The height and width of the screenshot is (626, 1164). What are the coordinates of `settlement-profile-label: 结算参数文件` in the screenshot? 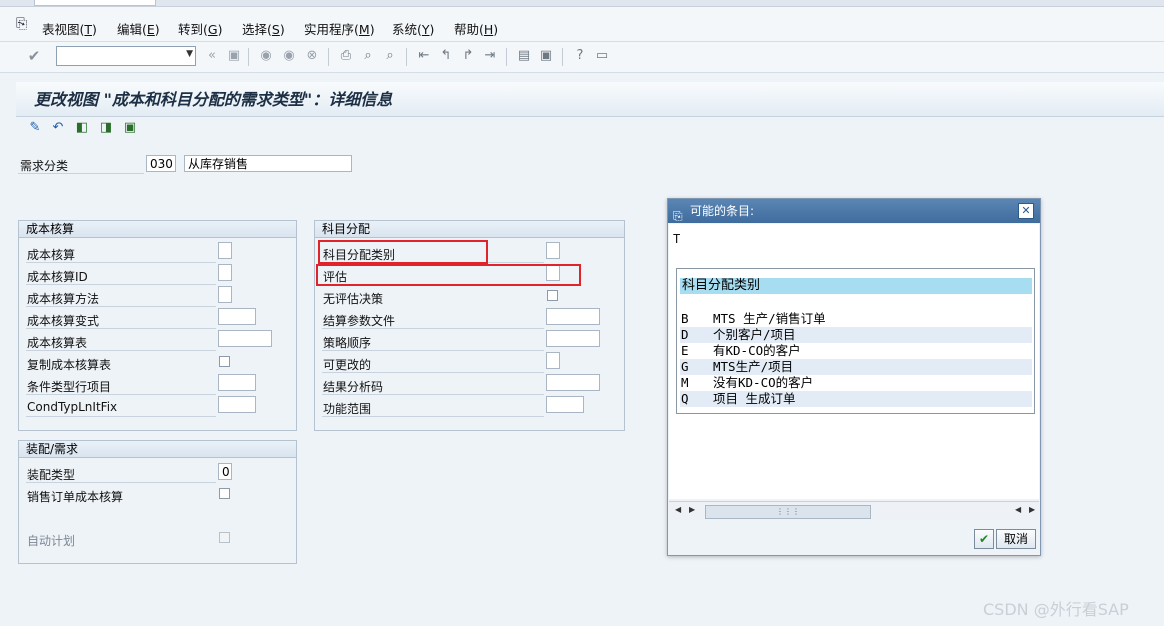 It's located at (359, 321).